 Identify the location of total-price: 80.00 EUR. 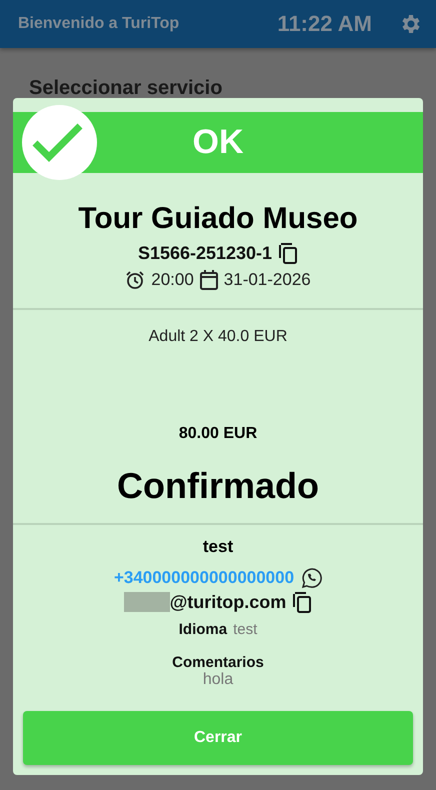
(218, 434).